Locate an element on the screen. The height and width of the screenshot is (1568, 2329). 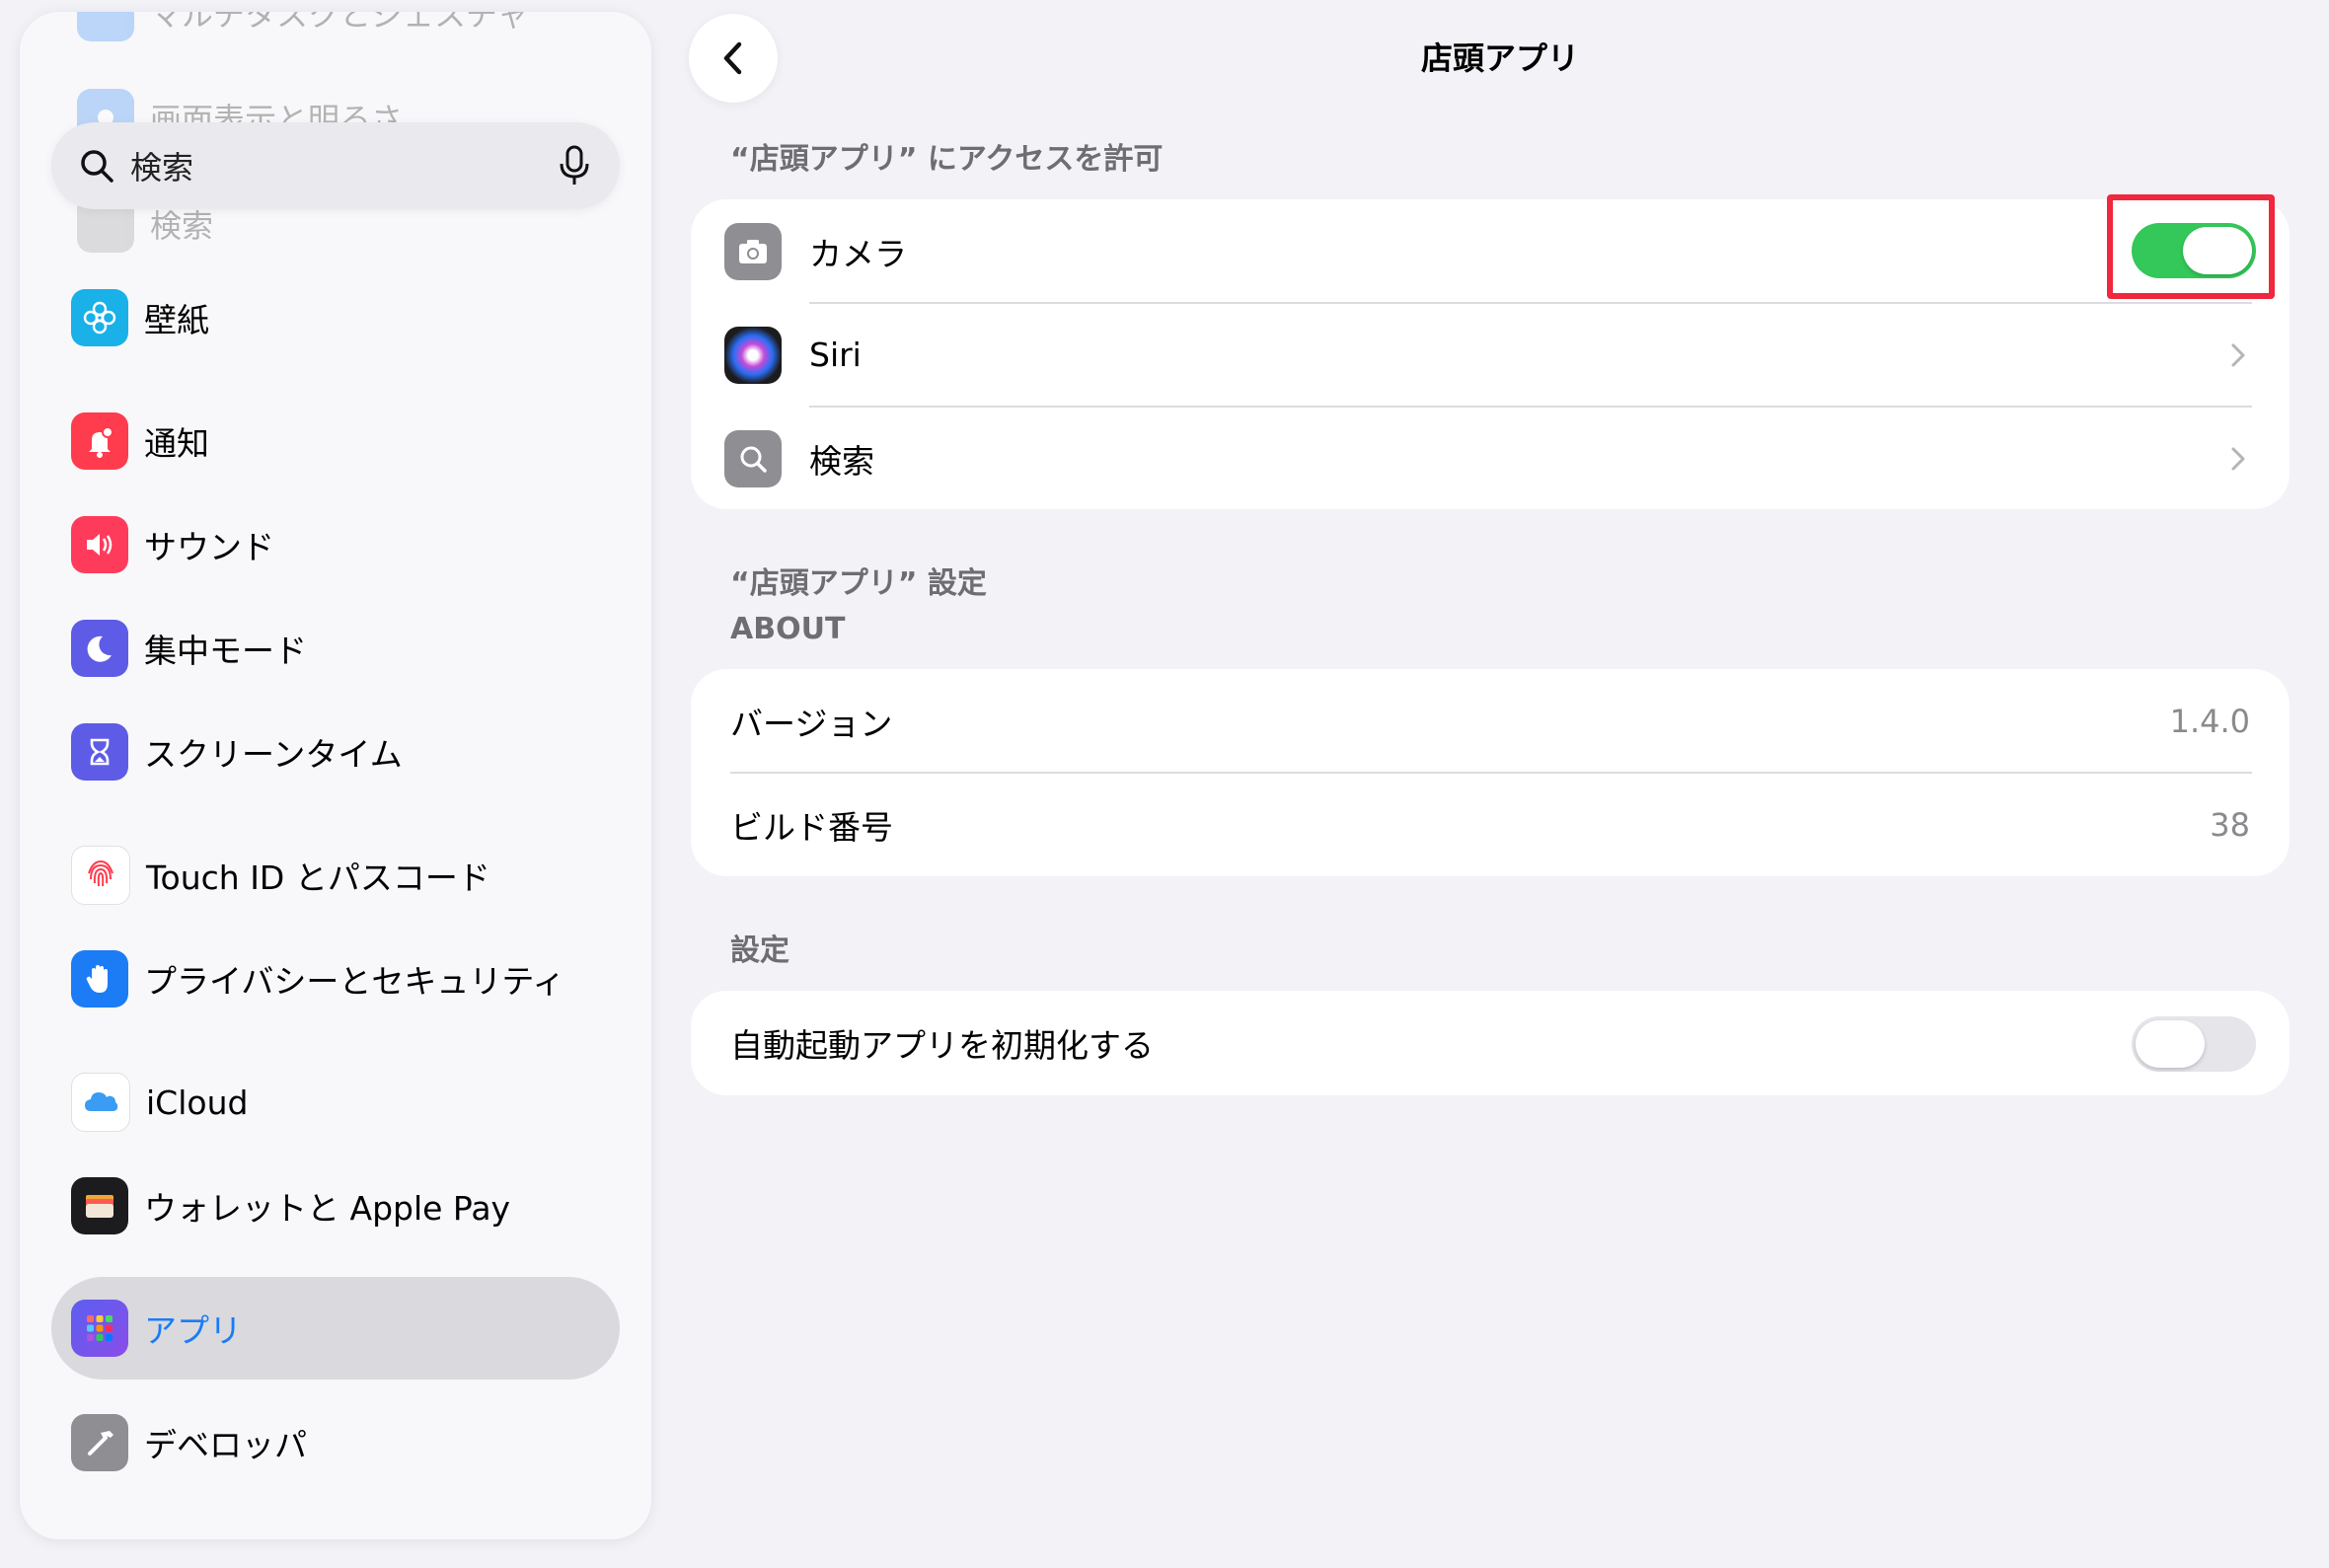
focus-moon-icon is located at coordinates (99, 648).